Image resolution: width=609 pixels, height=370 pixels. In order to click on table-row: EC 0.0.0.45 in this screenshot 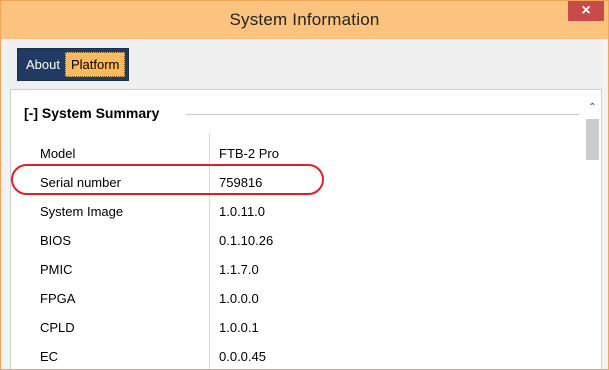, I will do `click(296, 356)`.